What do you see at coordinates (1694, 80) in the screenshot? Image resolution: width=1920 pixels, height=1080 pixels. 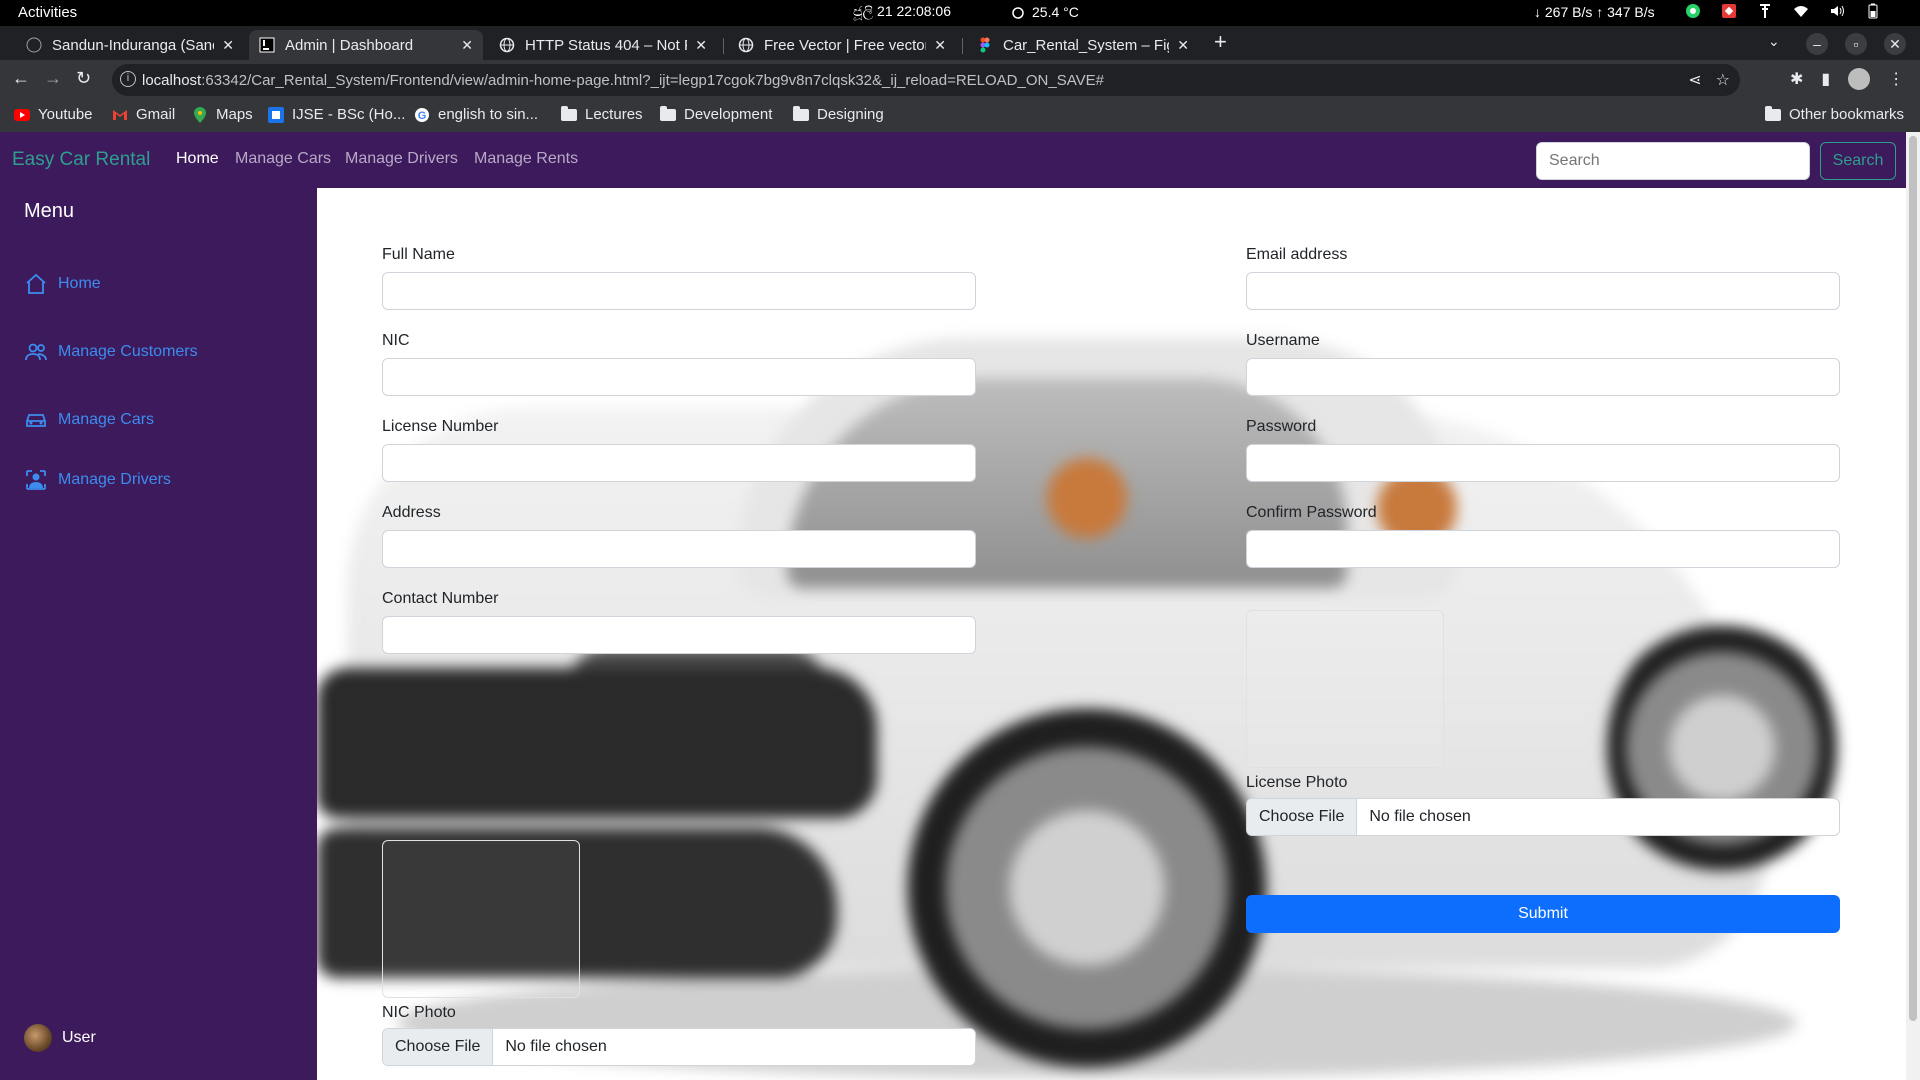 I see `share-icon: ⋖` at bounding box center [1694, 80].